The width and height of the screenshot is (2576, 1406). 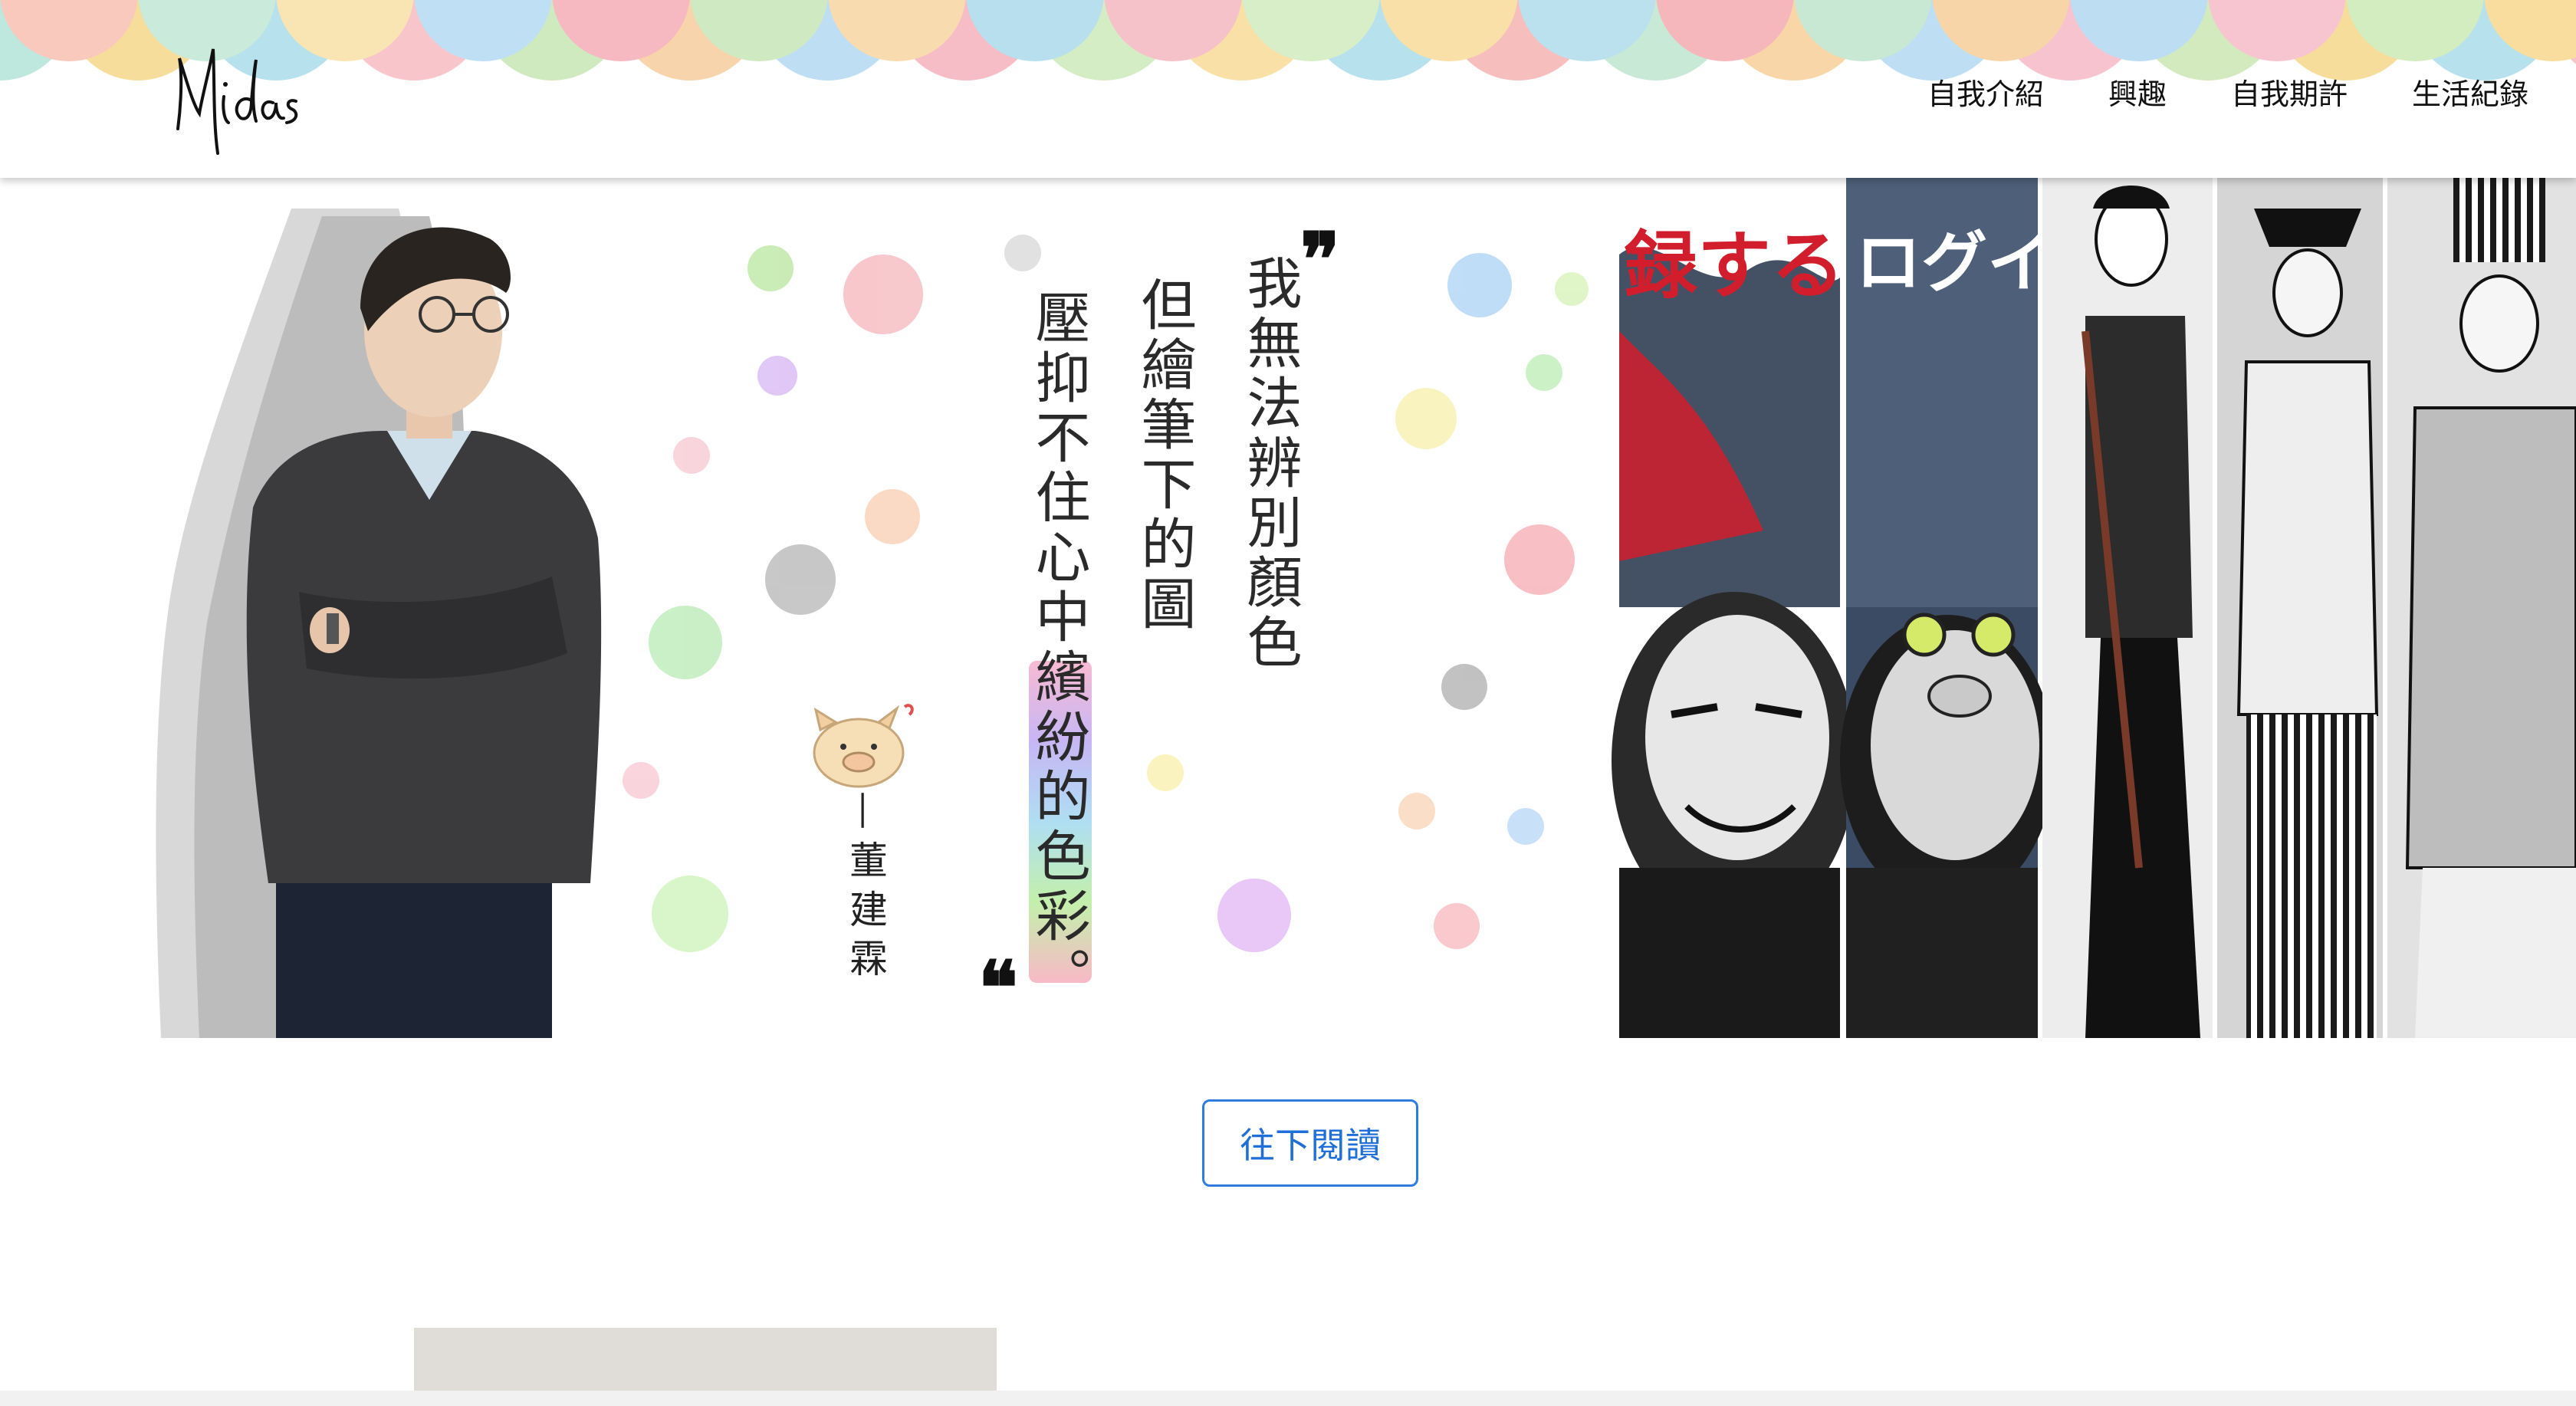 What do you see at coordinates (1310, 1143) in the screenshot?
I see `read-more-button: 往下閱讀` at bounding box center [1310, 1143].